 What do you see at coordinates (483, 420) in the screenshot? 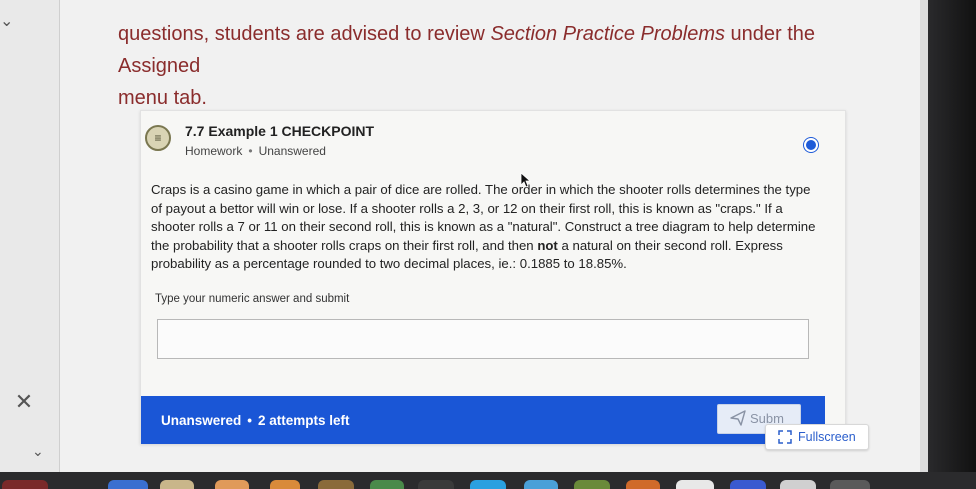
I see `footer-bar: Unanswered • 2 attempts left Subm` at bounding box center [483, 420].